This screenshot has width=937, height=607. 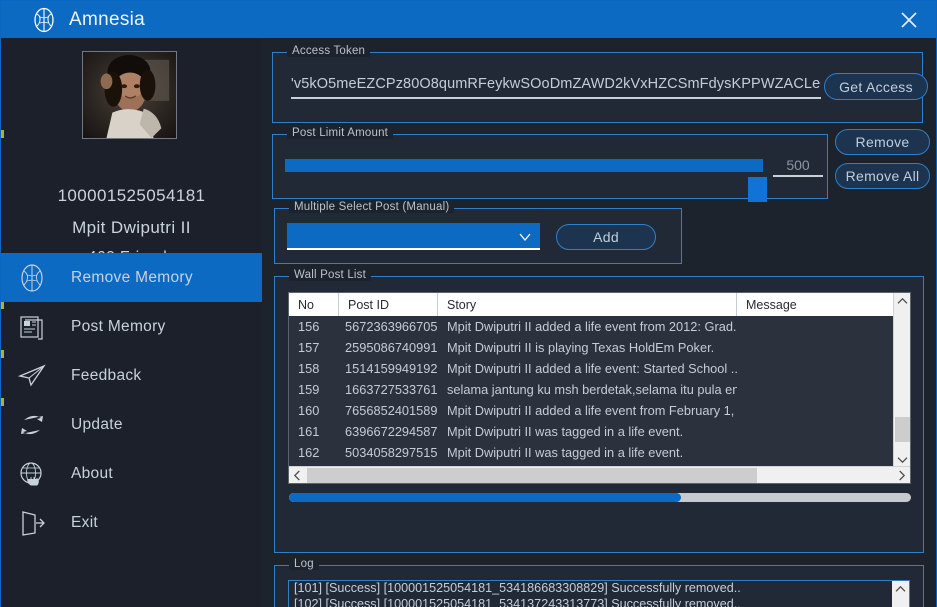 What do you see at coordinates (304, 564) in the screenshot?
I see `group-title: Log` at bounding box center [304, 564].